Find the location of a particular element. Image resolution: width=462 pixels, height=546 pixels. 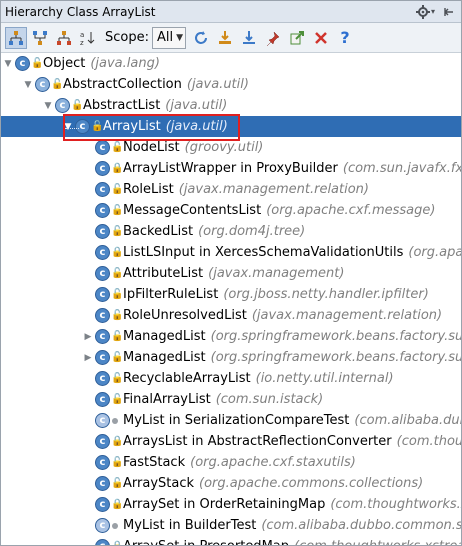

tree-row: c 🔓 BackedList (org.dom4j.tree) is located at coordinates (231, 231).